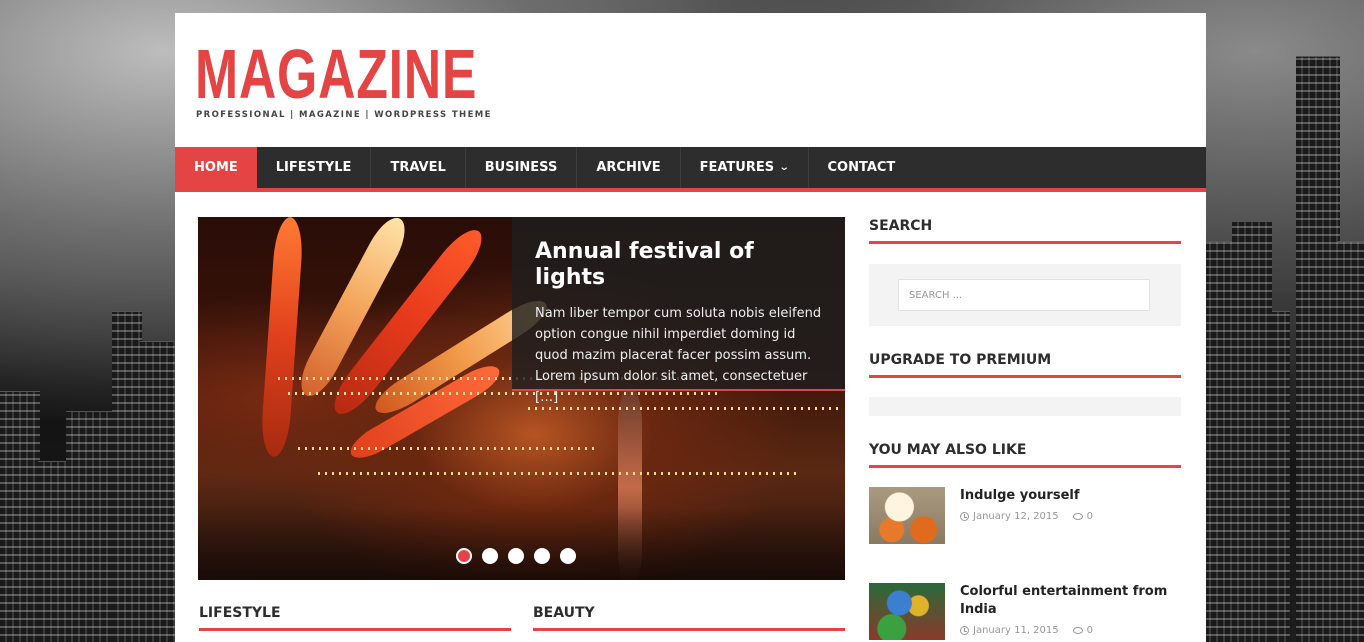  I want to click on search-widget, so click(1025, 295).